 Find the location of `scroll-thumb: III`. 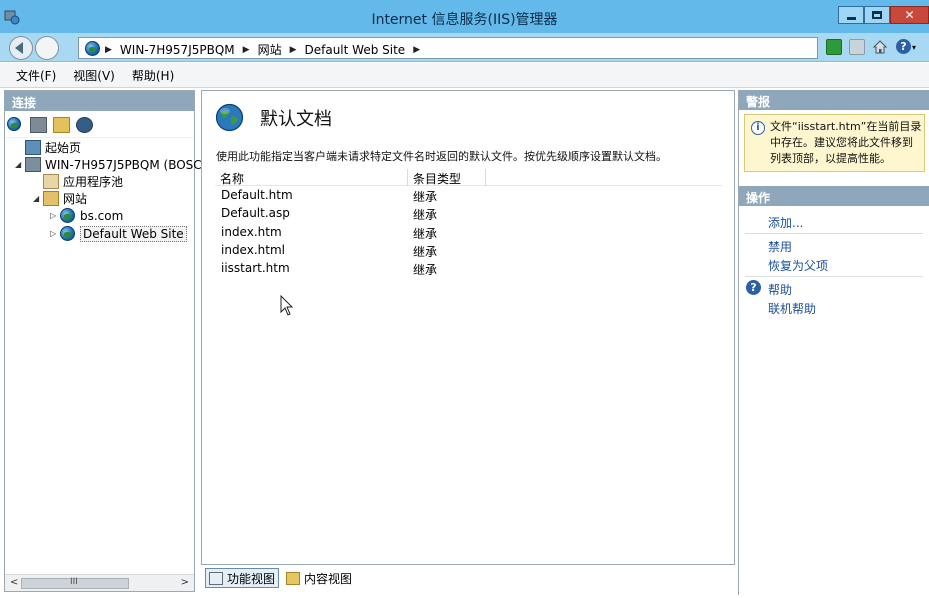

scroll-thumb: III is located at coordinates (75, 583).